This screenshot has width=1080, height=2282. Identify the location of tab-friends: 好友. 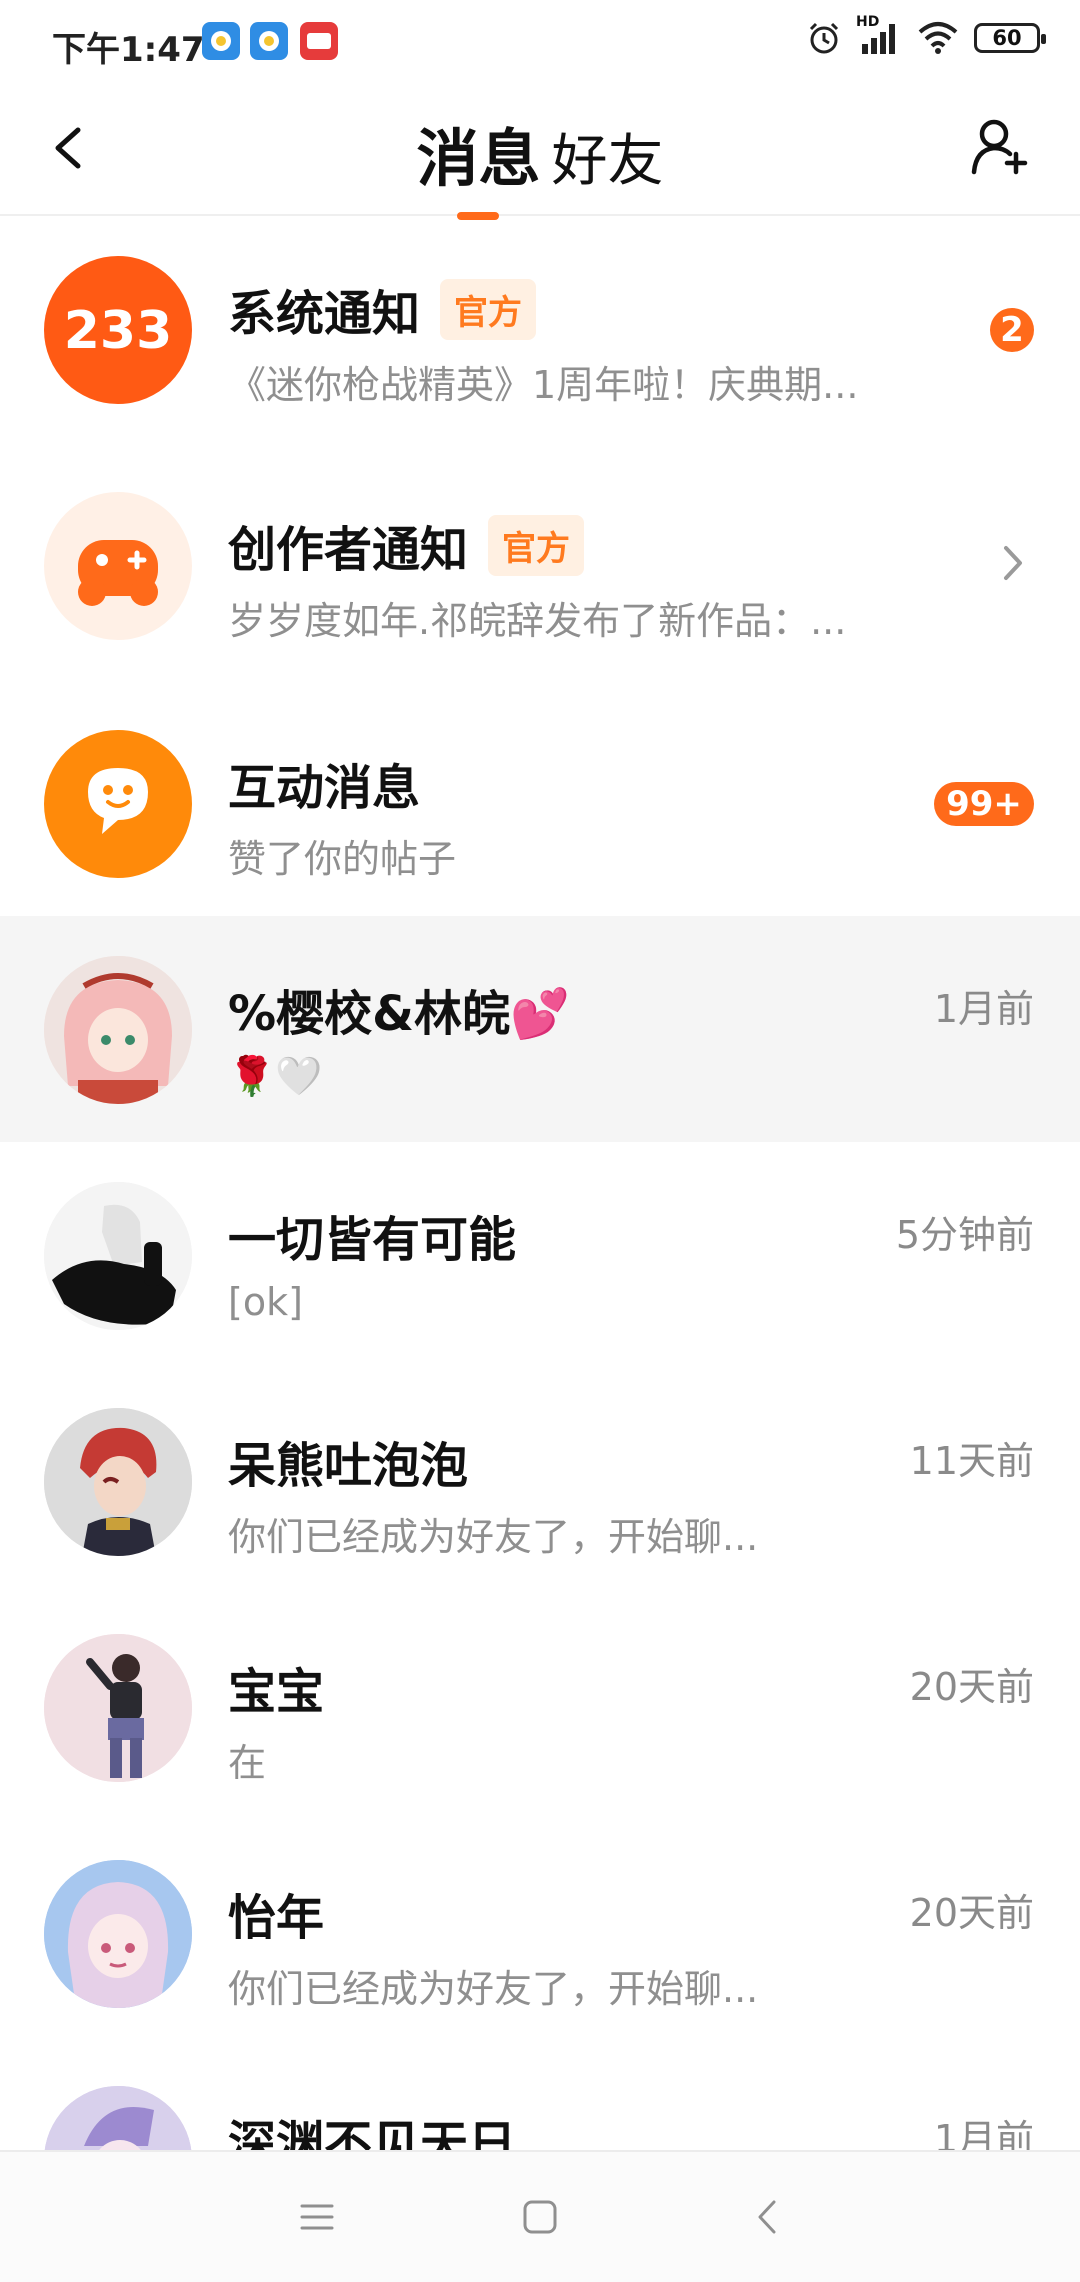
(608, 156).